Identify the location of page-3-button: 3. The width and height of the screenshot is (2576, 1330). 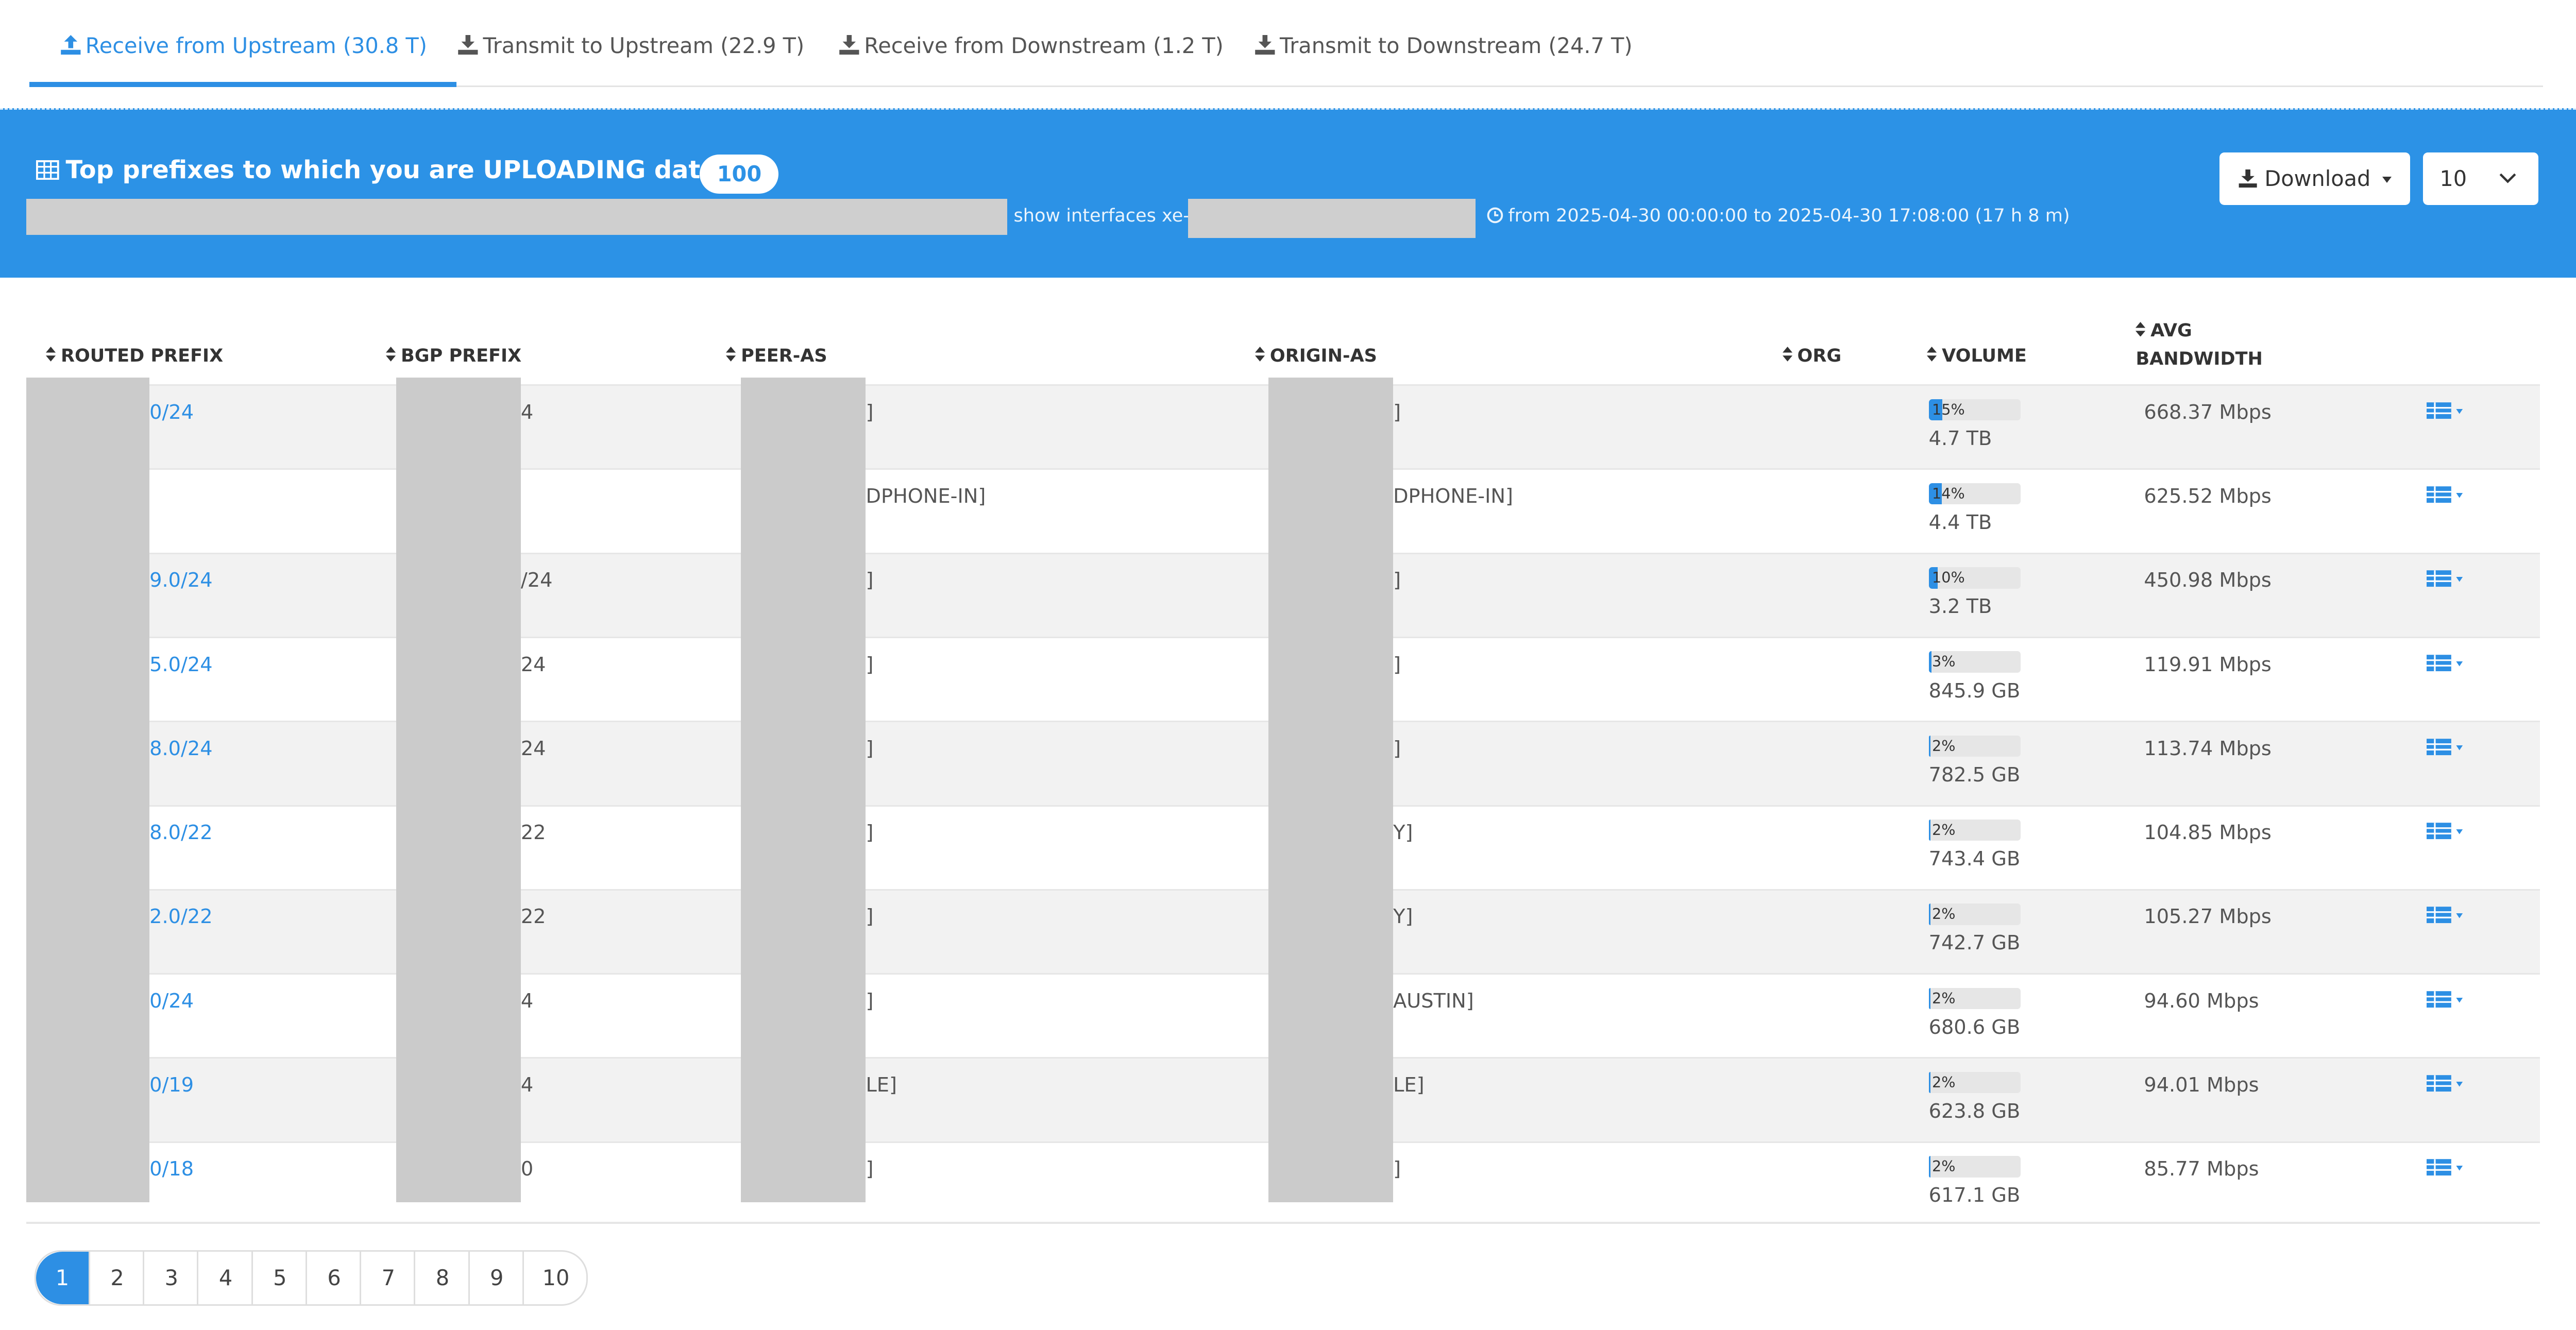
(170, 1277).